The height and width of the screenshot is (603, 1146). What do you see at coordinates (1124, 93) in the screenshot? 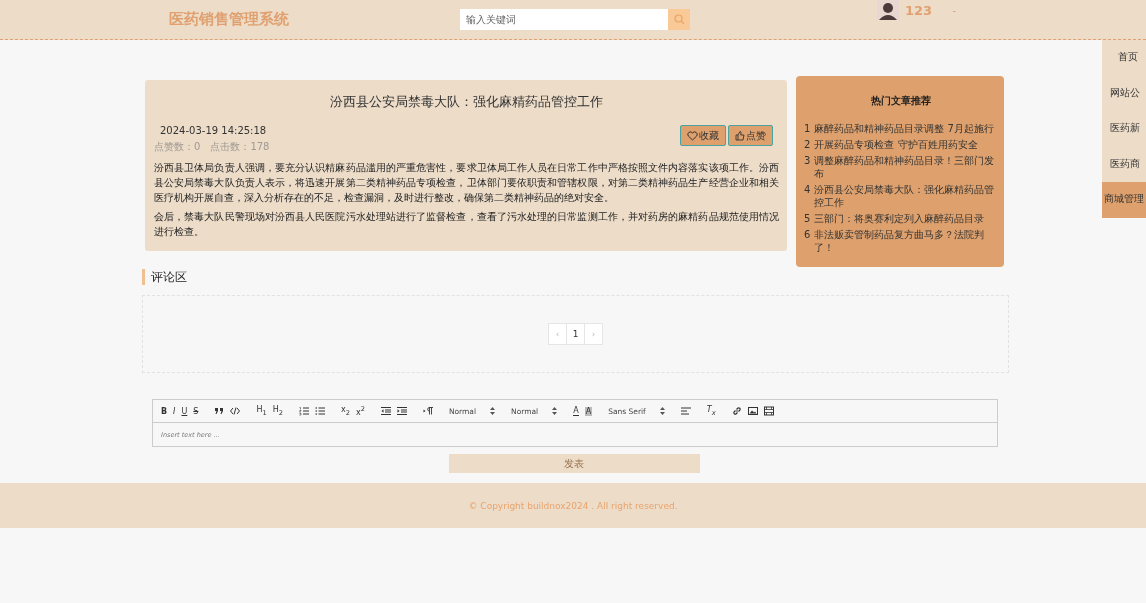
I see `nav-item: 网站公` at bounding box center [1124, 93].